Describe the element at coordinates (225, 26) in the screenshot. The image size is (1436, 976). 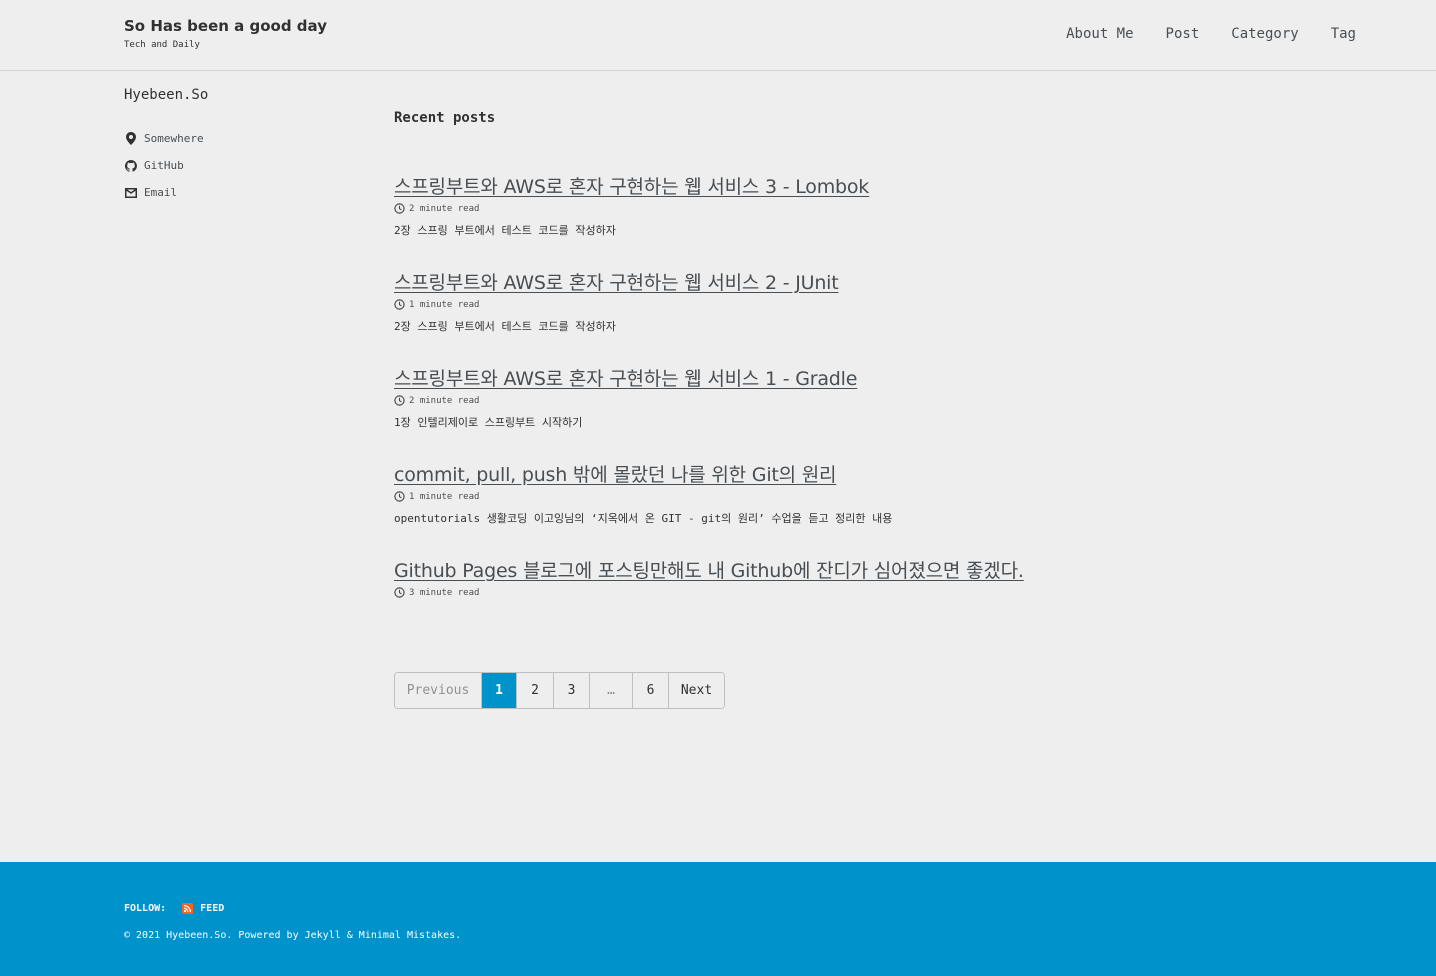
I see `site-title: So Has been a good day` at that location.